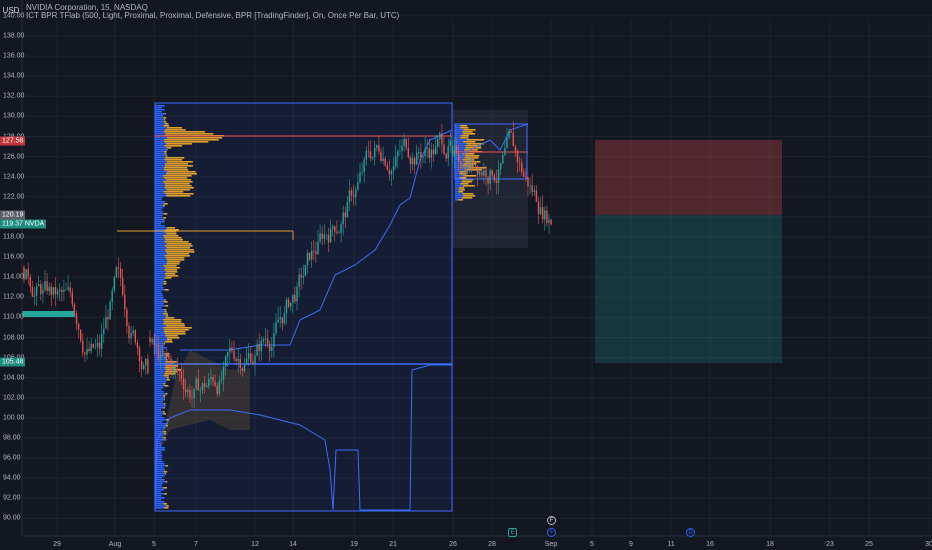 This screenshot has height=550, width=932. I want to click on currency-label: USD, so click(11, 10).